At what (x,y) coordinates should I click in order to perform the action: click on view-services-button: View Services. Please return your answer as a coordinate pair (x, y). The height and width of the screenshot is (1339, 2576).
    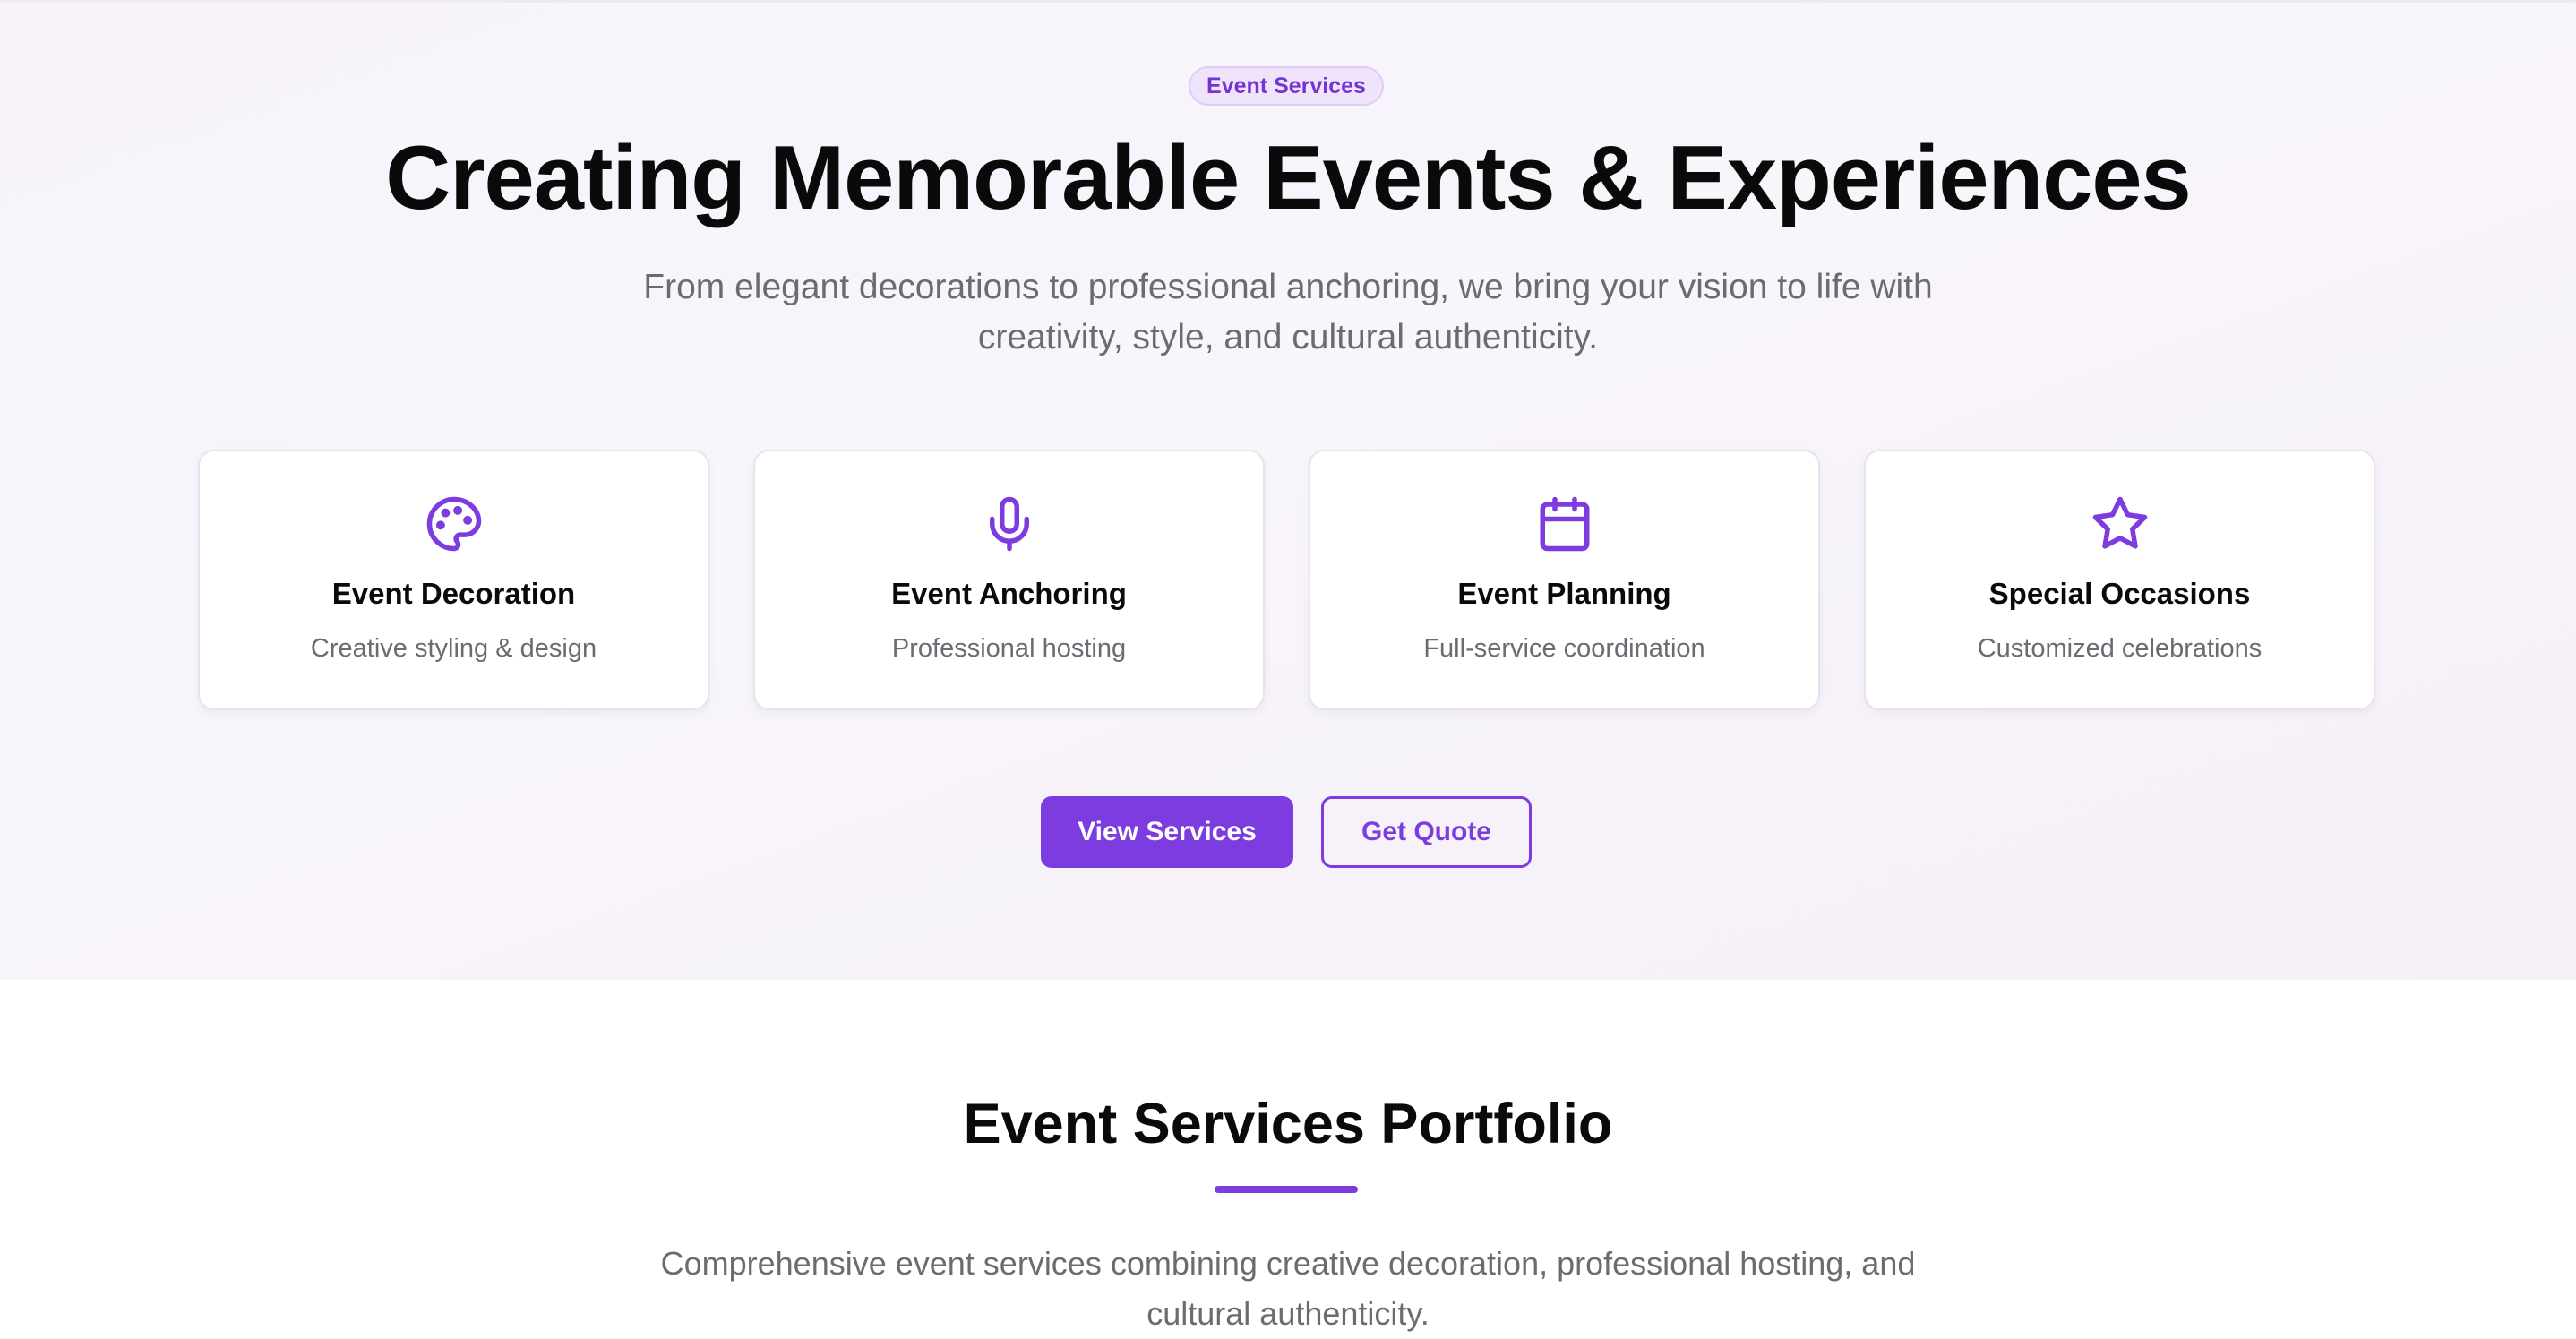
    Looking at the image, I should click on (1167, 832).